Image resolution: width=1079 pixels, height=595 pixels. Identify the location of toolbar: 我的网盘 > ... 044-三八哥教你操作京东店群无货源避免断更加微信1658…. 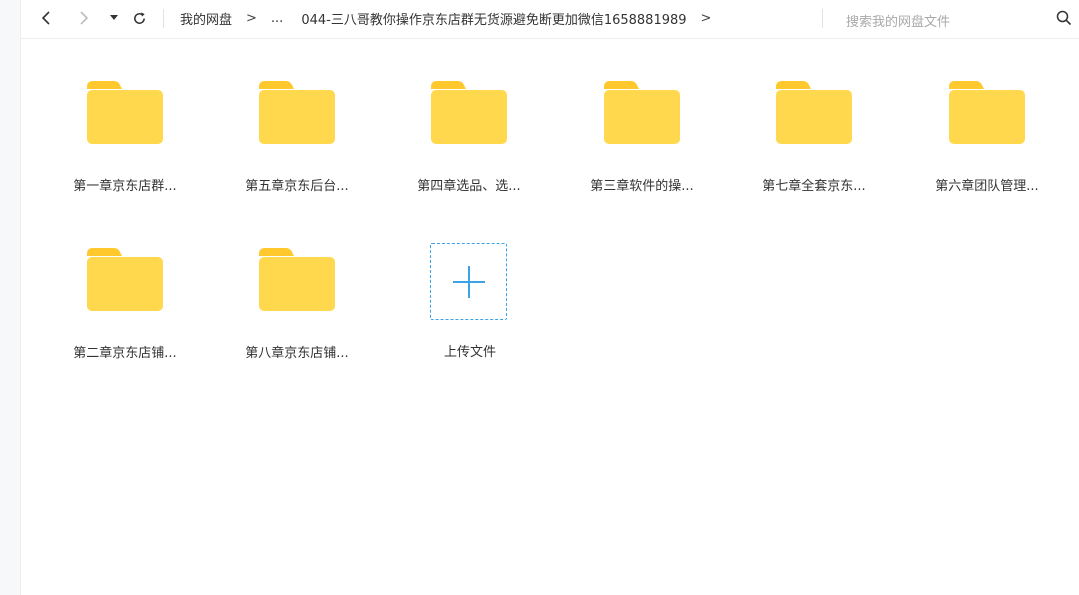
(549, 19).